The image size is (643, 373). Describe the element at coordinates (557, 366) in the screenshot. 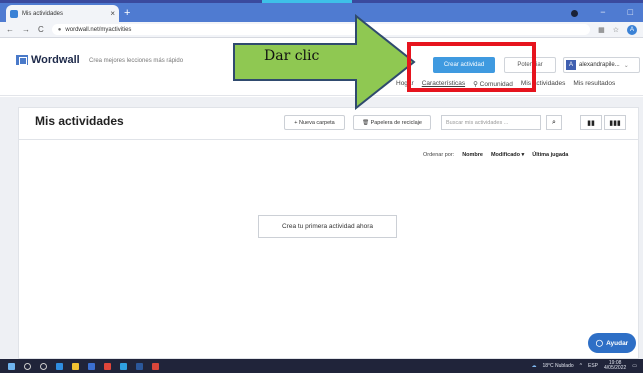

I see `weather-text: 18°C Nublado` at that location.